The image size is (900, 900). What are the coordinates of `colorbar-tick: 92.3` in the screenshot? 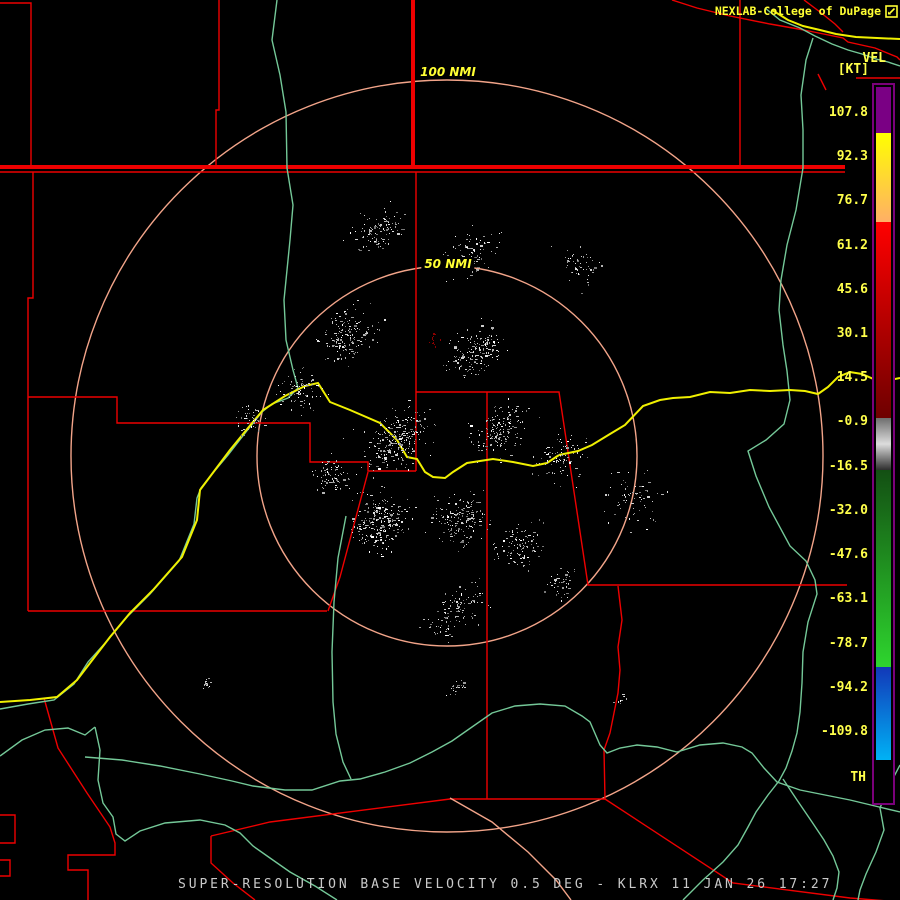 It's located at (852, 156).